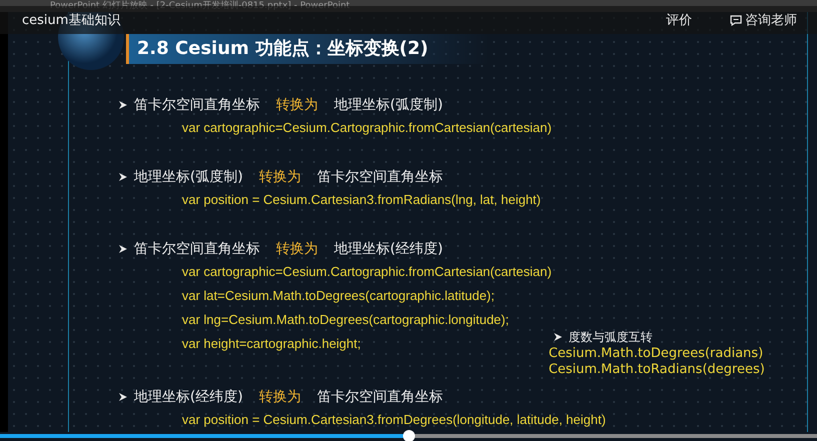  What do you see at coordinates (338, 296) in the screenshot?
I see `code-line: var lat=Cesium.Math.toDegrees(cartographic.latitude);` at bounding box center [338, 296].